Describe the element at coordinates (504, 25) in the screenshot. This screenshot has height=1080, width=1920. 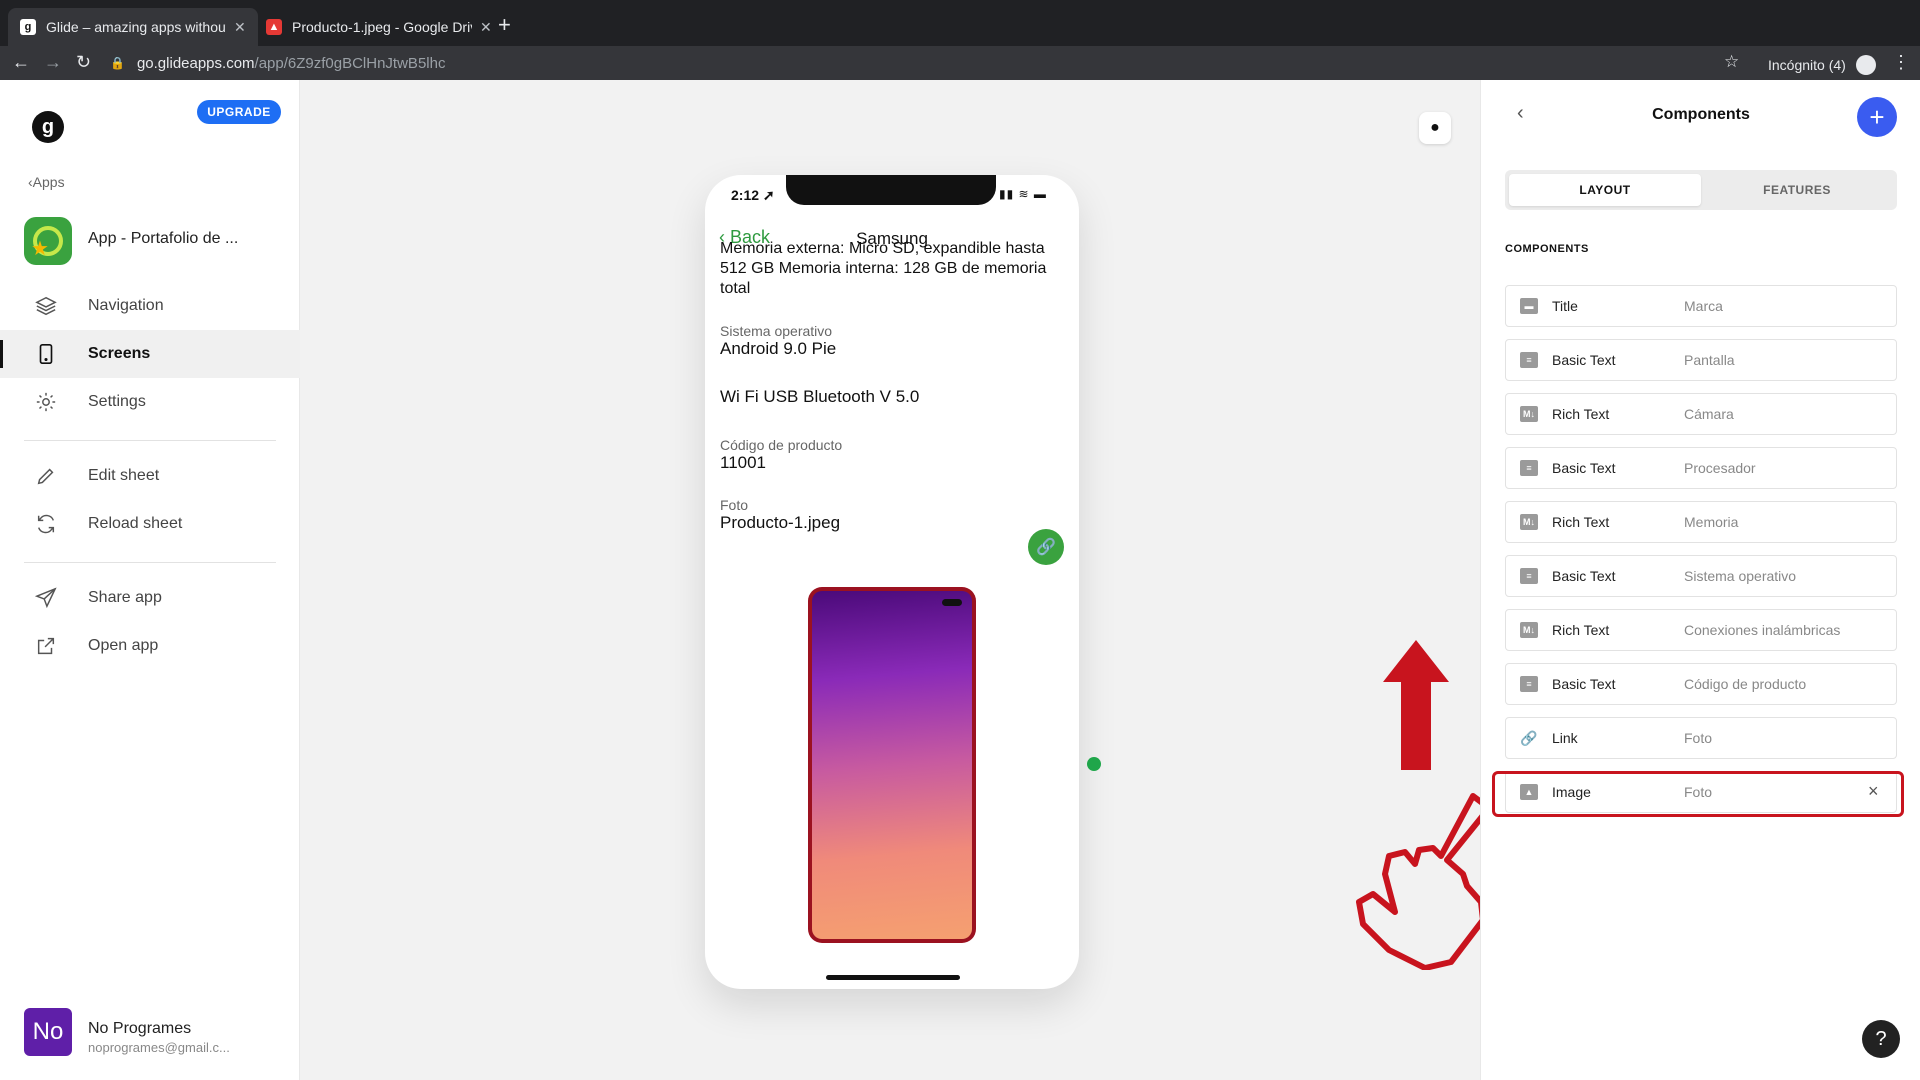
I see `new-tab-button: +` at that location.